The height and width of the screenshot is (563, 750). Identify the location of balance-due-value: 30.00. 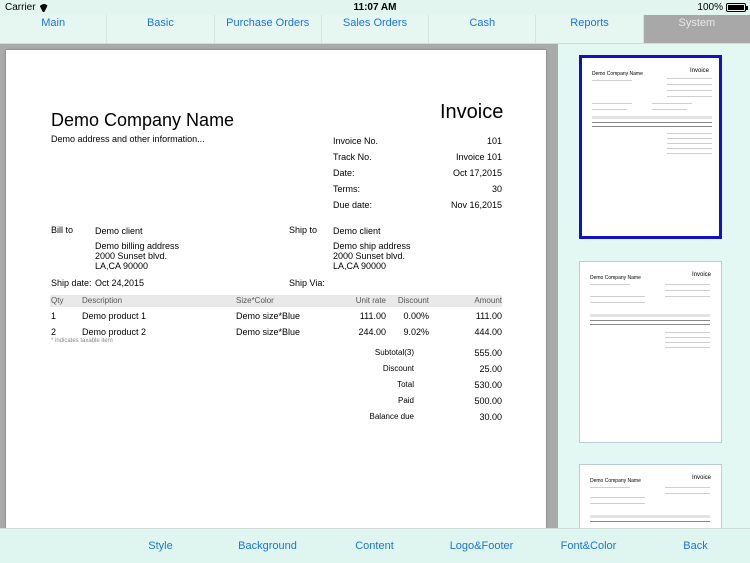
(490, 417).